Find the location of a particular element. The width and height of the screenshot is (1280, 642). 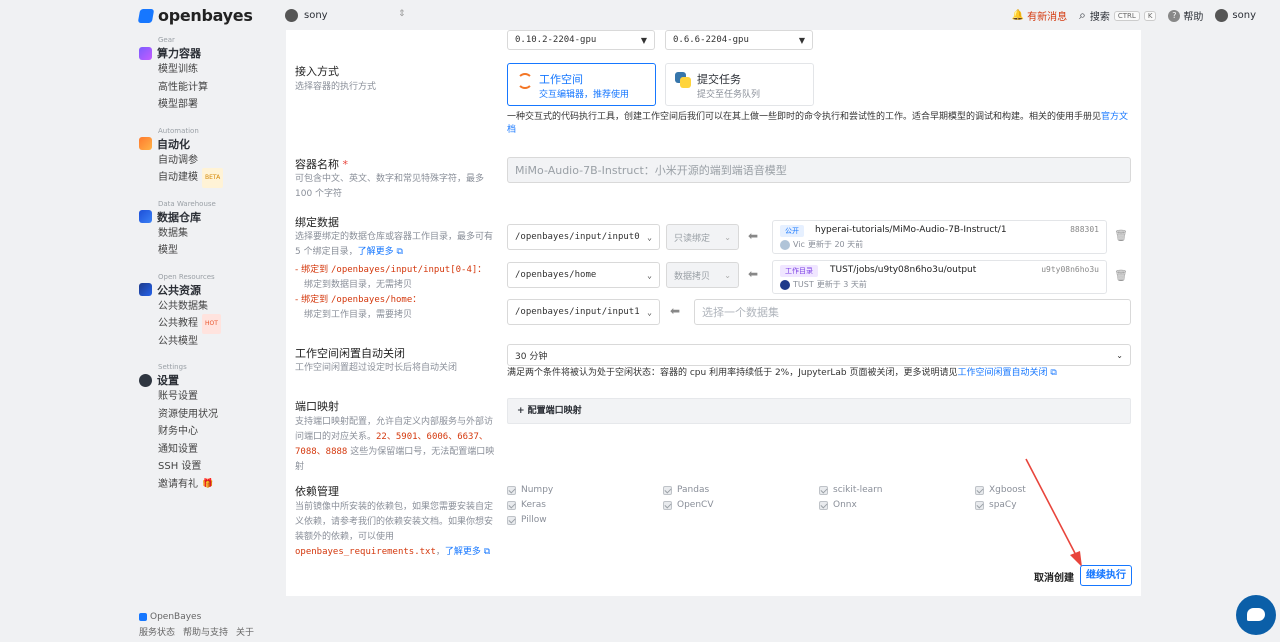

sidebar-section-gear: Gear 算力容器 模型训练 高性能计算 模型部署 is located at coordinates (209, 75).